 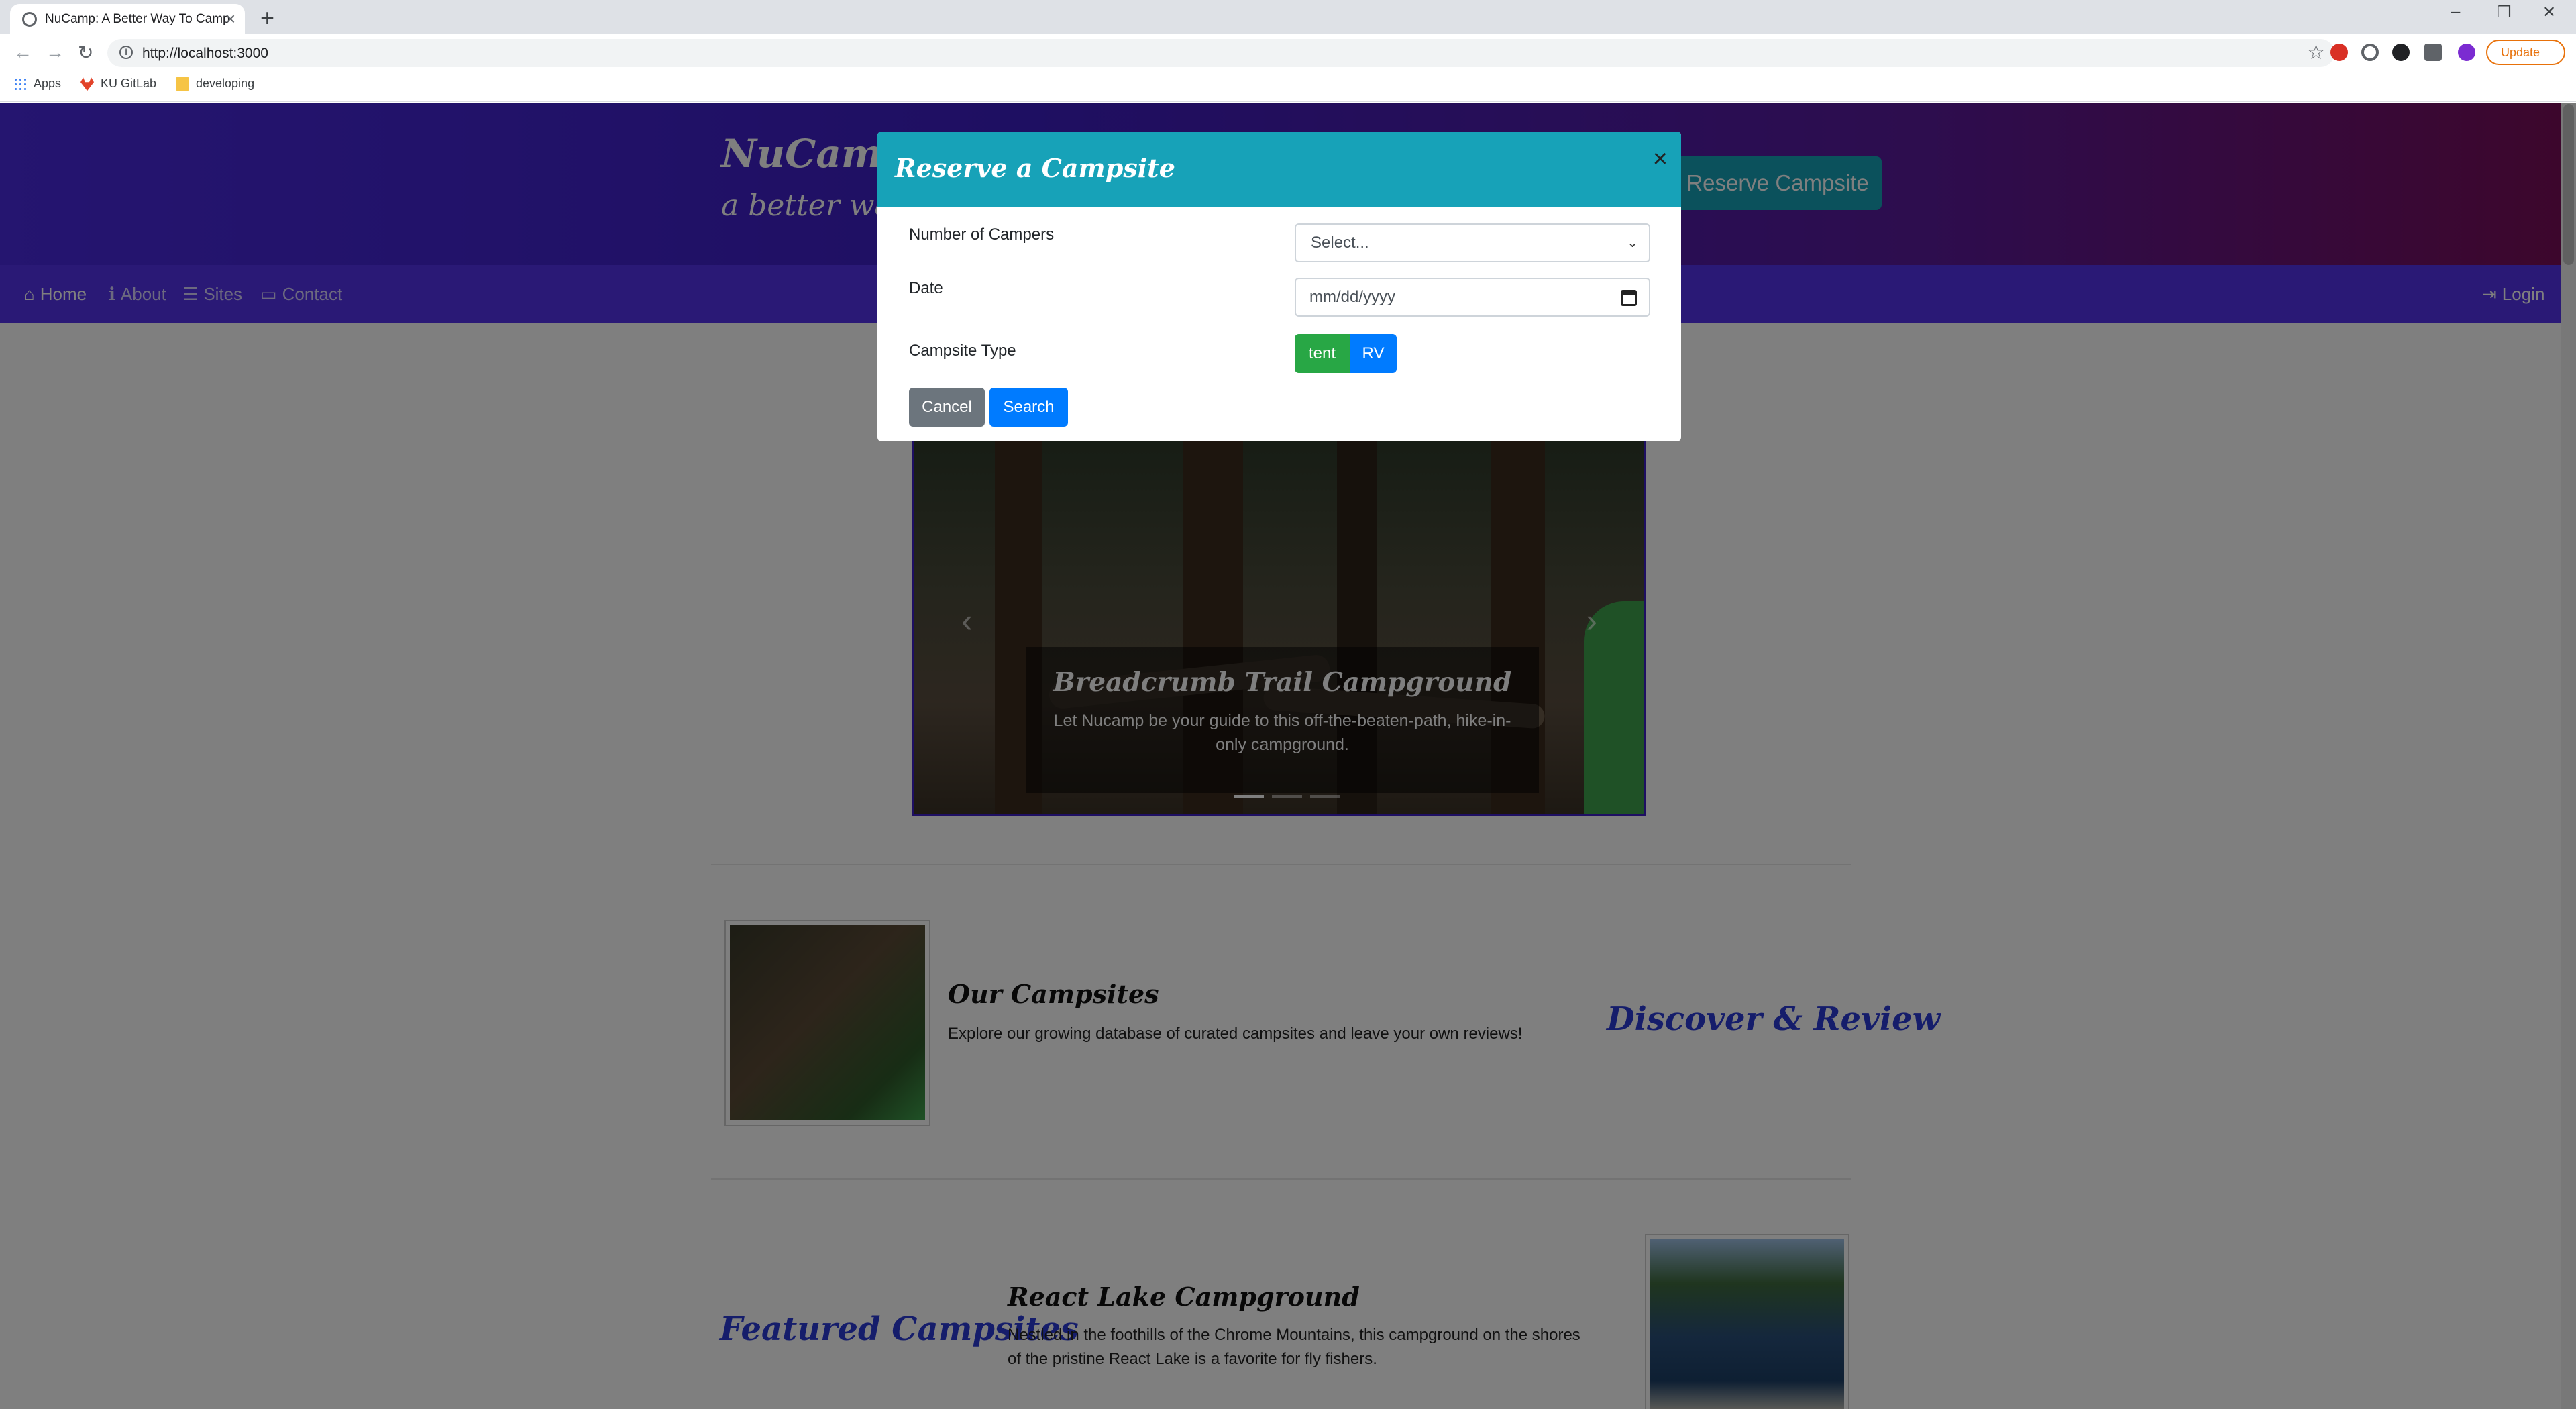 What do you see at coordinates (962, 351) in the screenshot?
I see `campsite-type-label: Campsite Type` at bounding box center [962, 351].